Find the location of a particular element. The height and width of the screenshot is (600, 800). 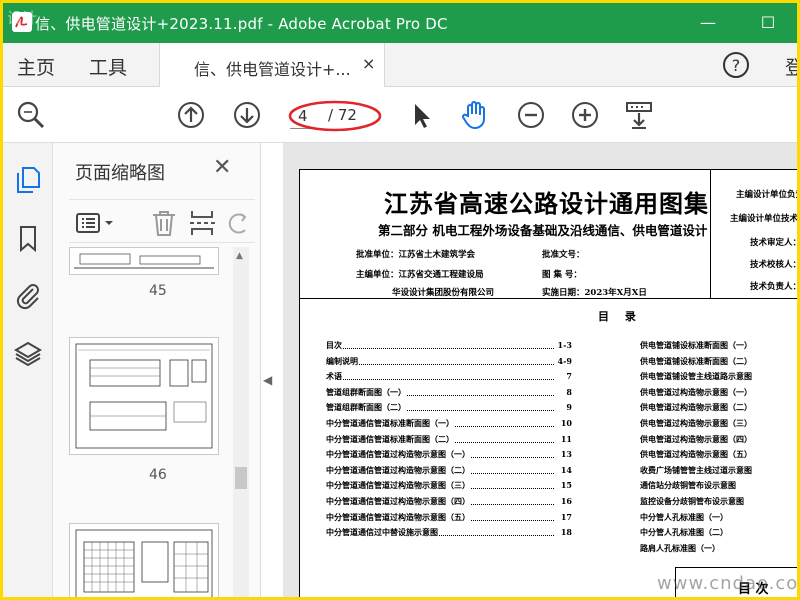

tab-home: 主页 is located at coordinates (36, 66).